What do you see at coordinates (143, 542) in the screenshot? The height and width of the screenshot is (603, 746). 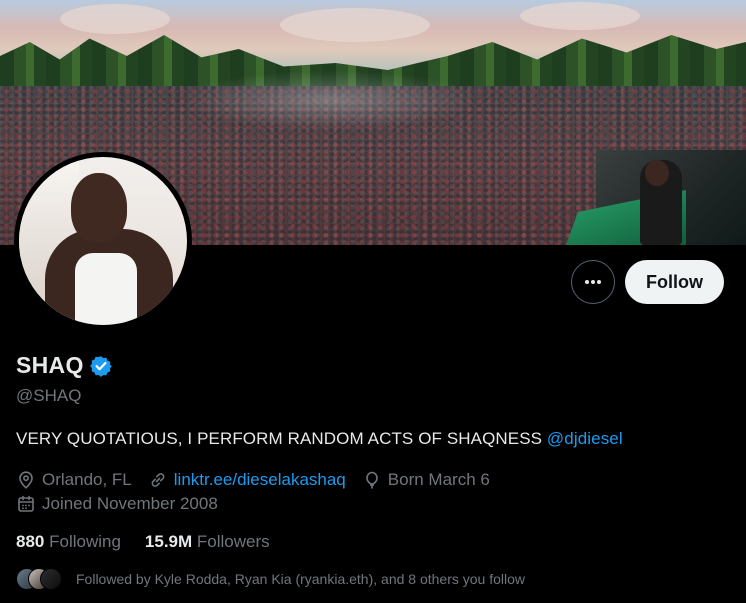 I see `profile-stats: 880 Following 15.9M Followers` at bounding box center [143, 542].